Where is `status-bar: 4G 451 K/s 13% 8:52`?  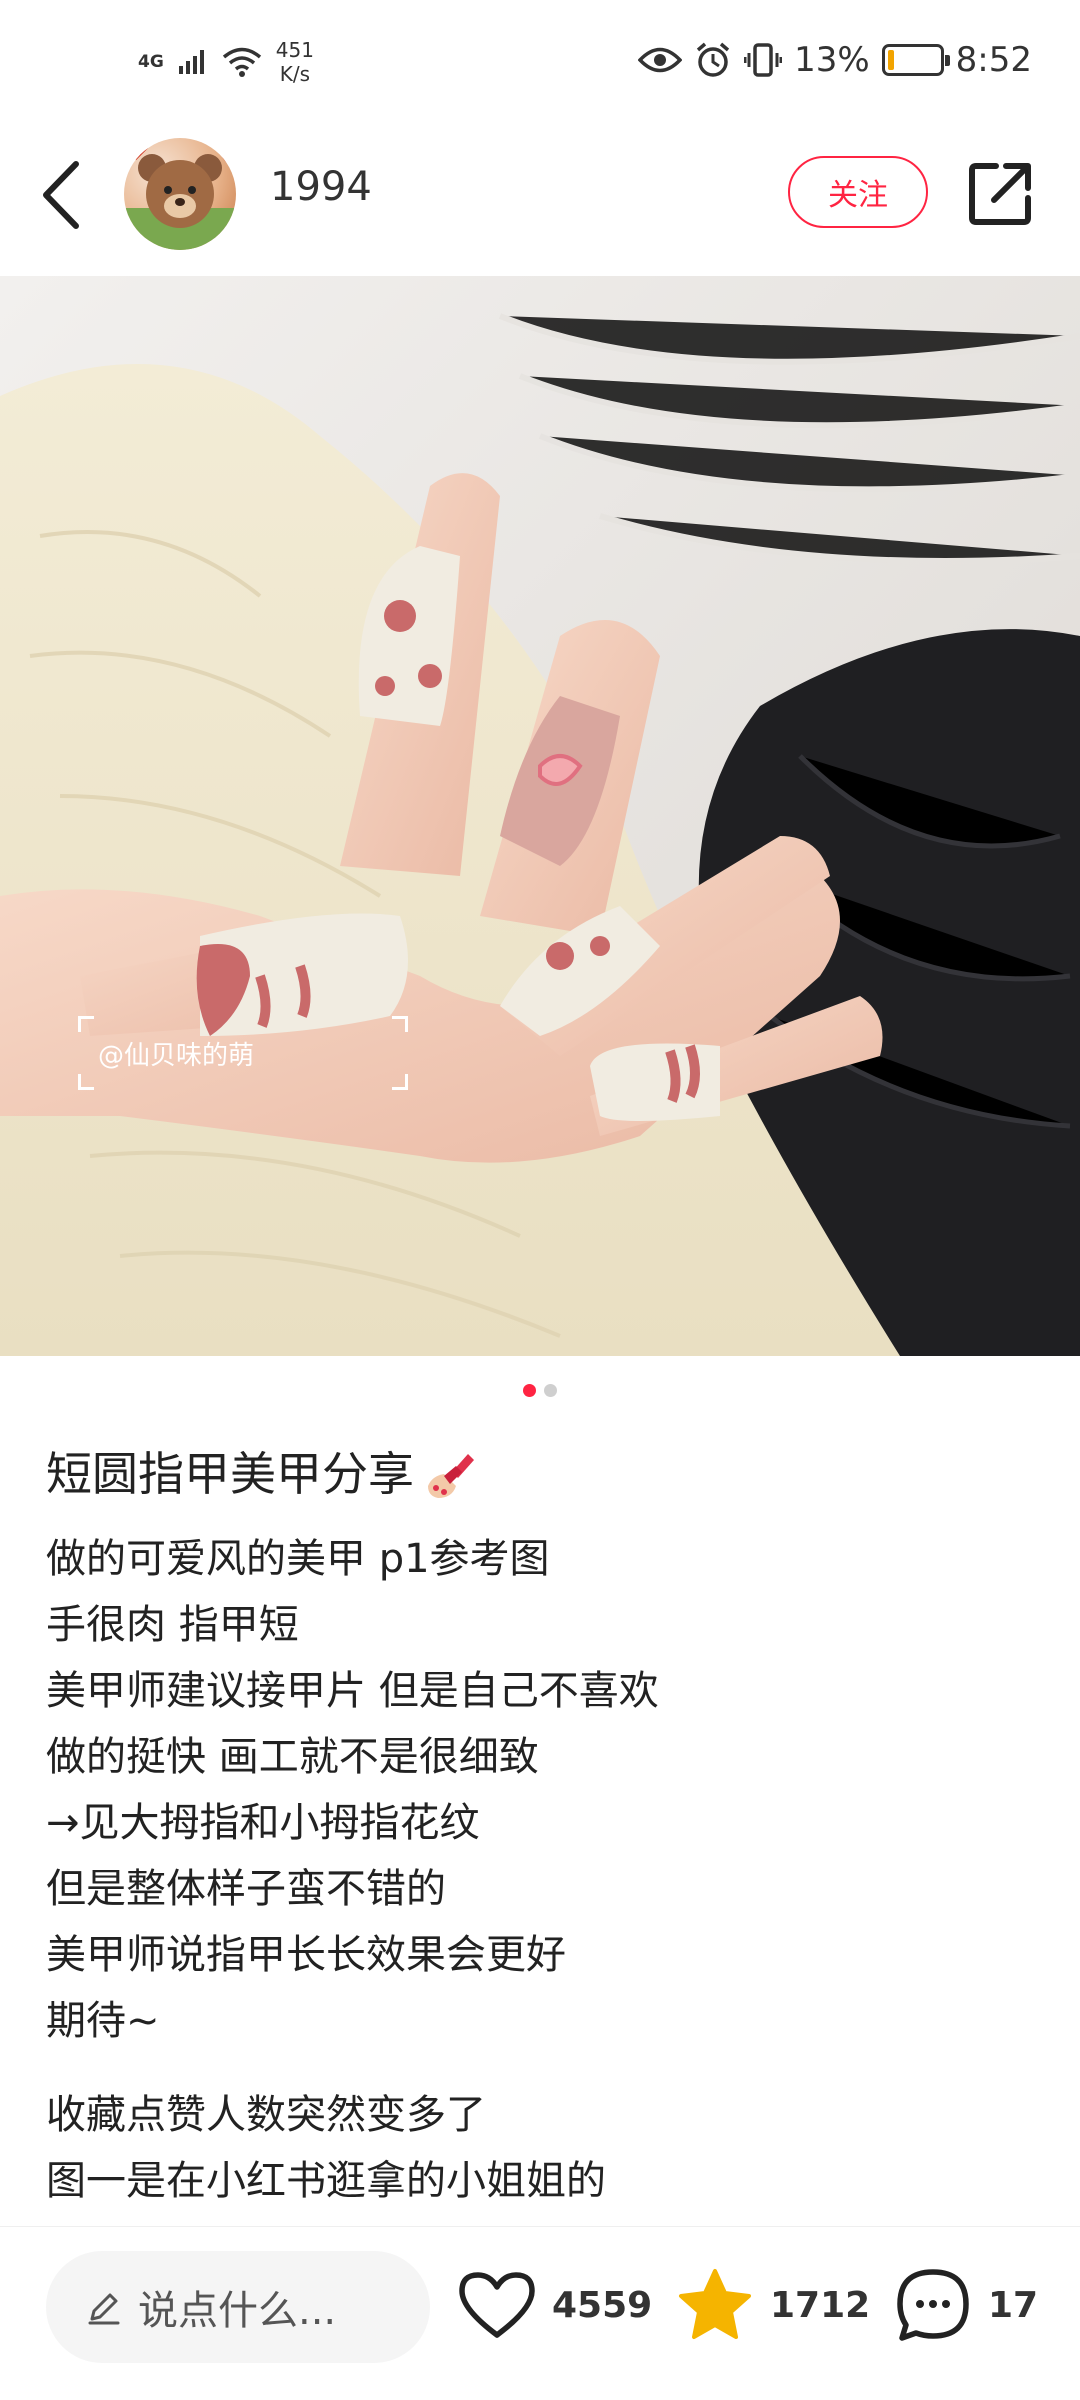 status-bar: 4G 451 K/s 13% 8:52 is located at coordinates (540, 60).